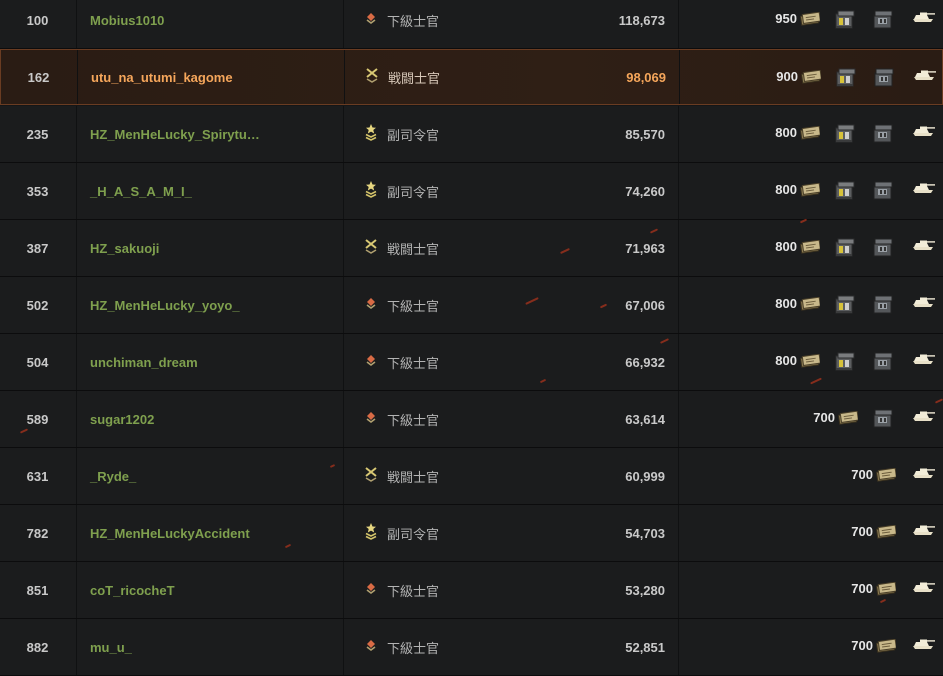 Image resolution: width=943 pixels, height=676 pixels. I want to click on rank-position: 502, so click(37, 305).